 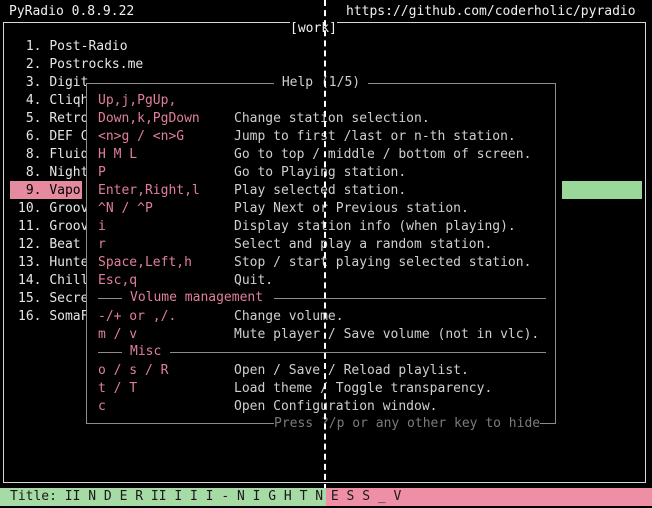 What do you see at coordinates (34, 244) in the screenshot?
I see `station-number: 12.` at bounding box center [34, 244].